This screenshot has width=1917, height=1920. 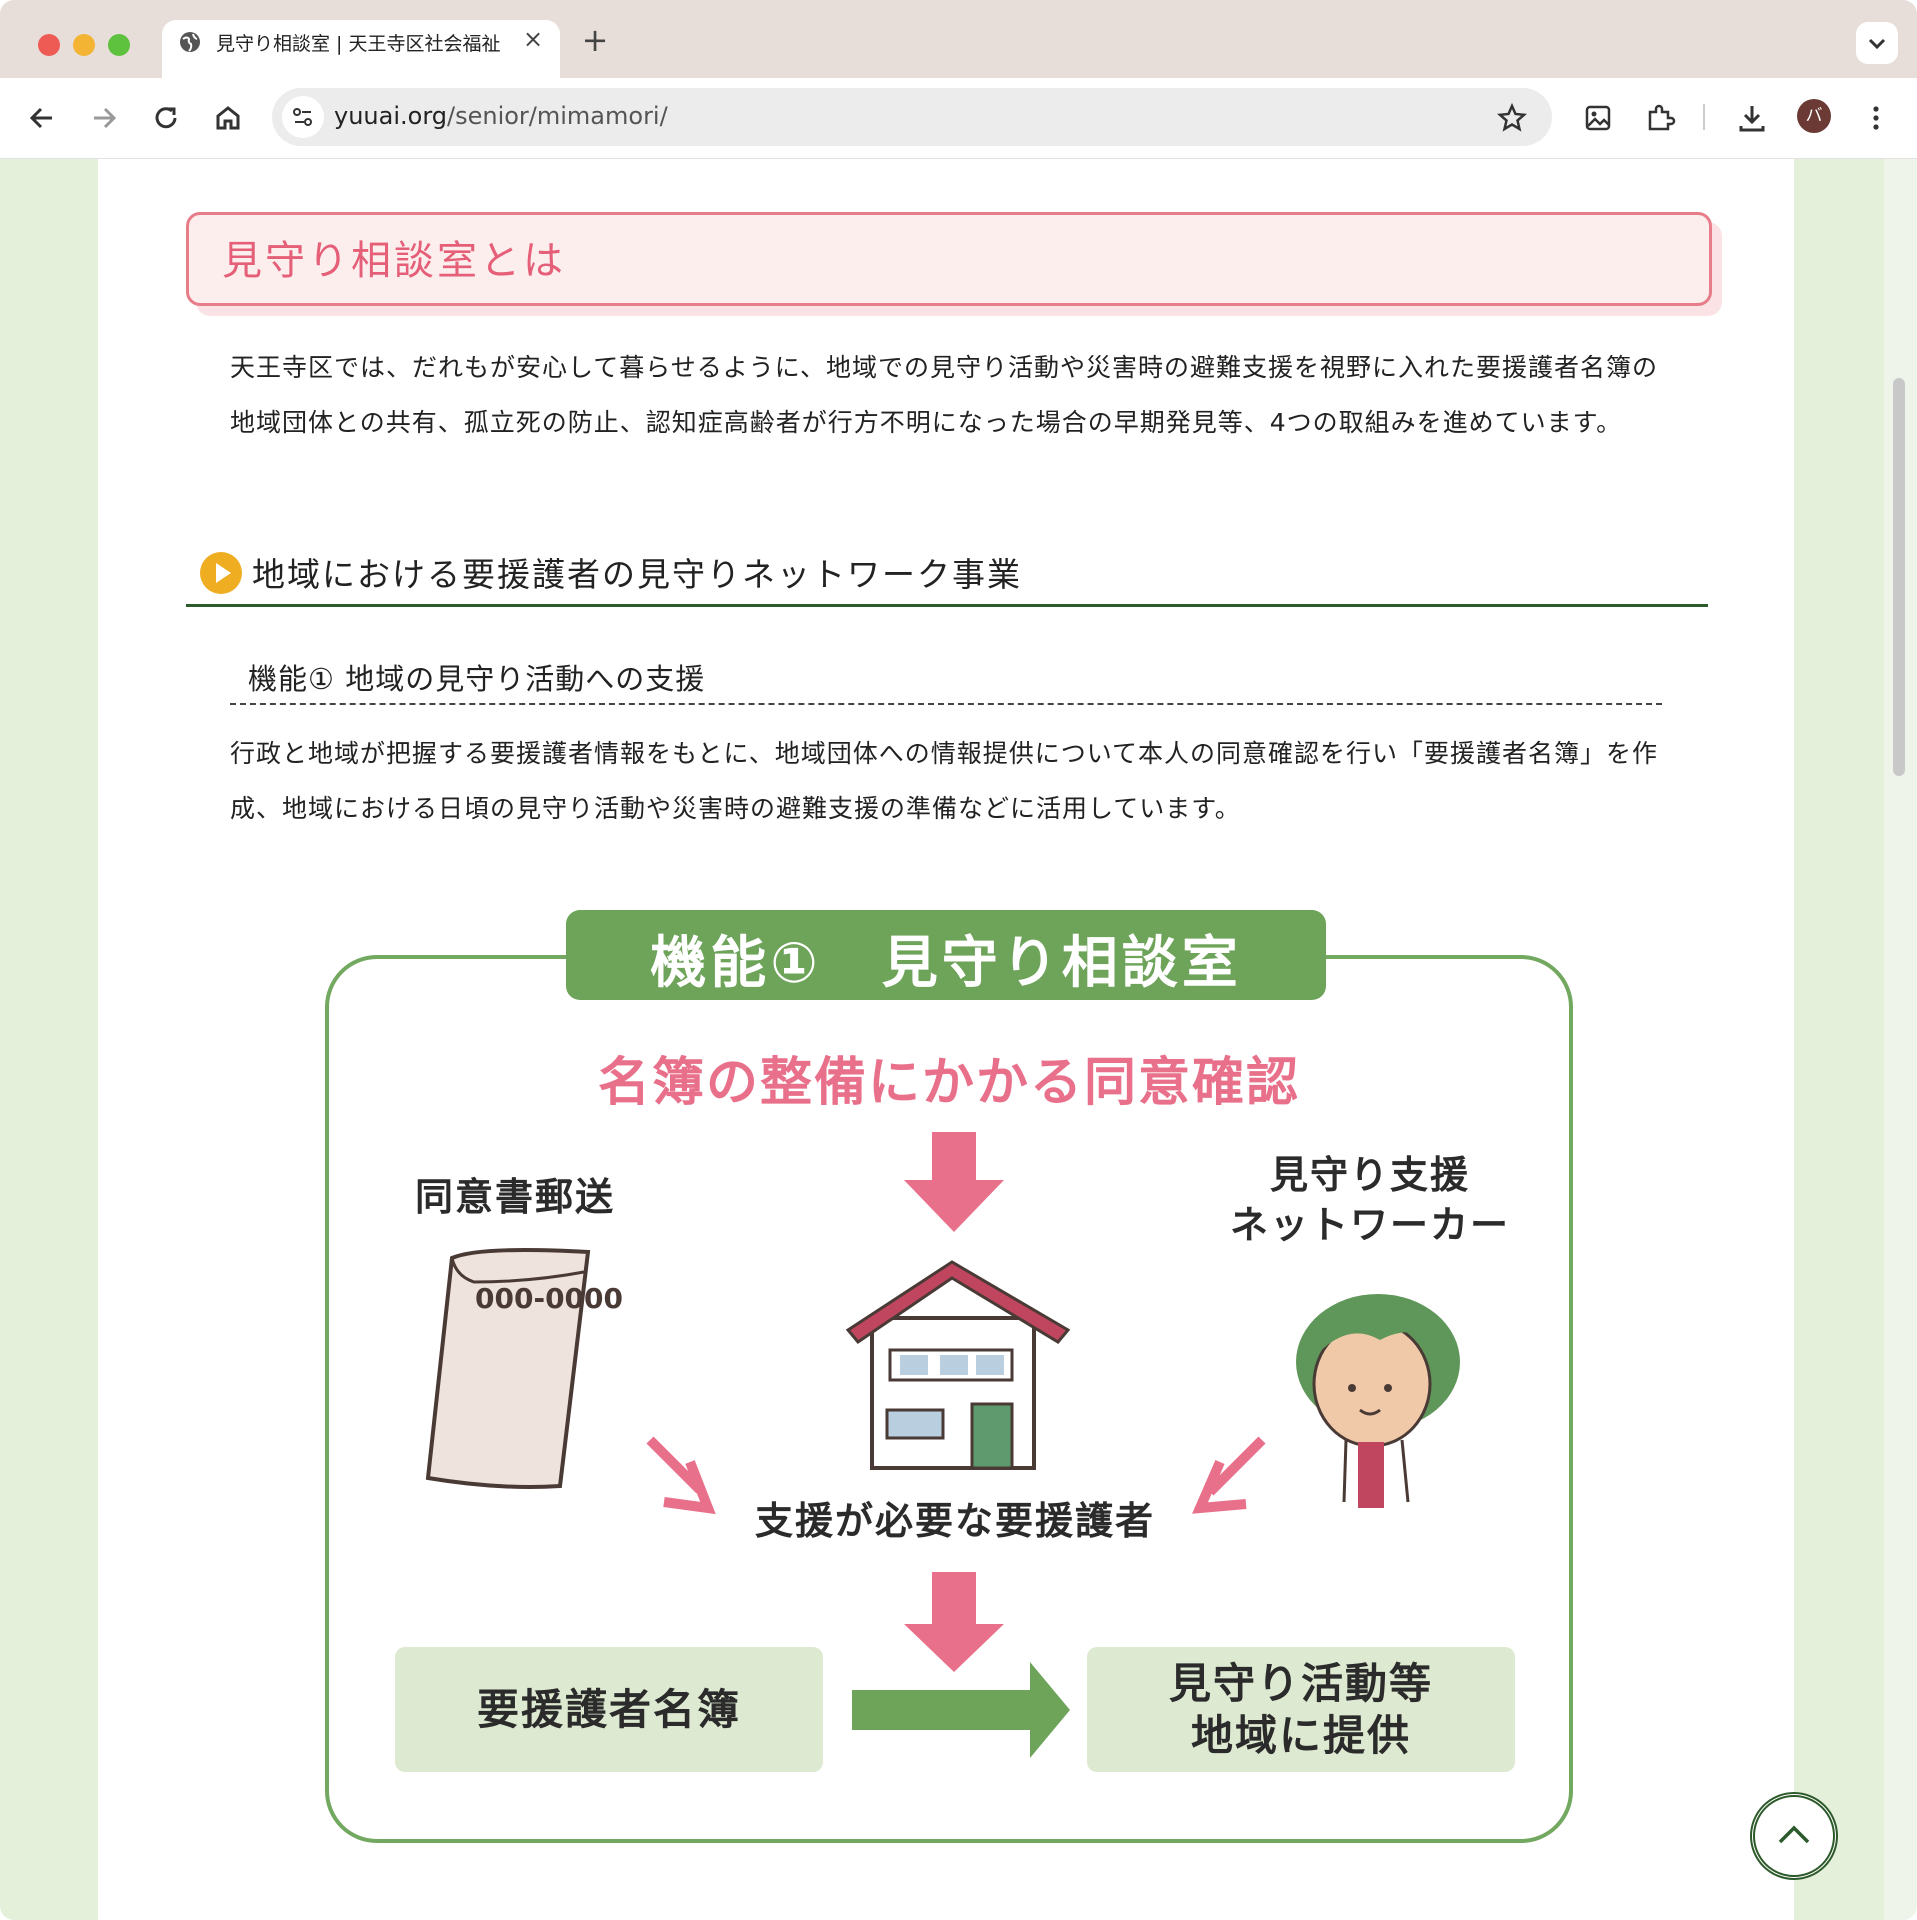 What do you see at coordinates (549, 1298) in the screenshot?
I see `envelope-postal-code: 000-0000` at bounding box center [549, 1298].